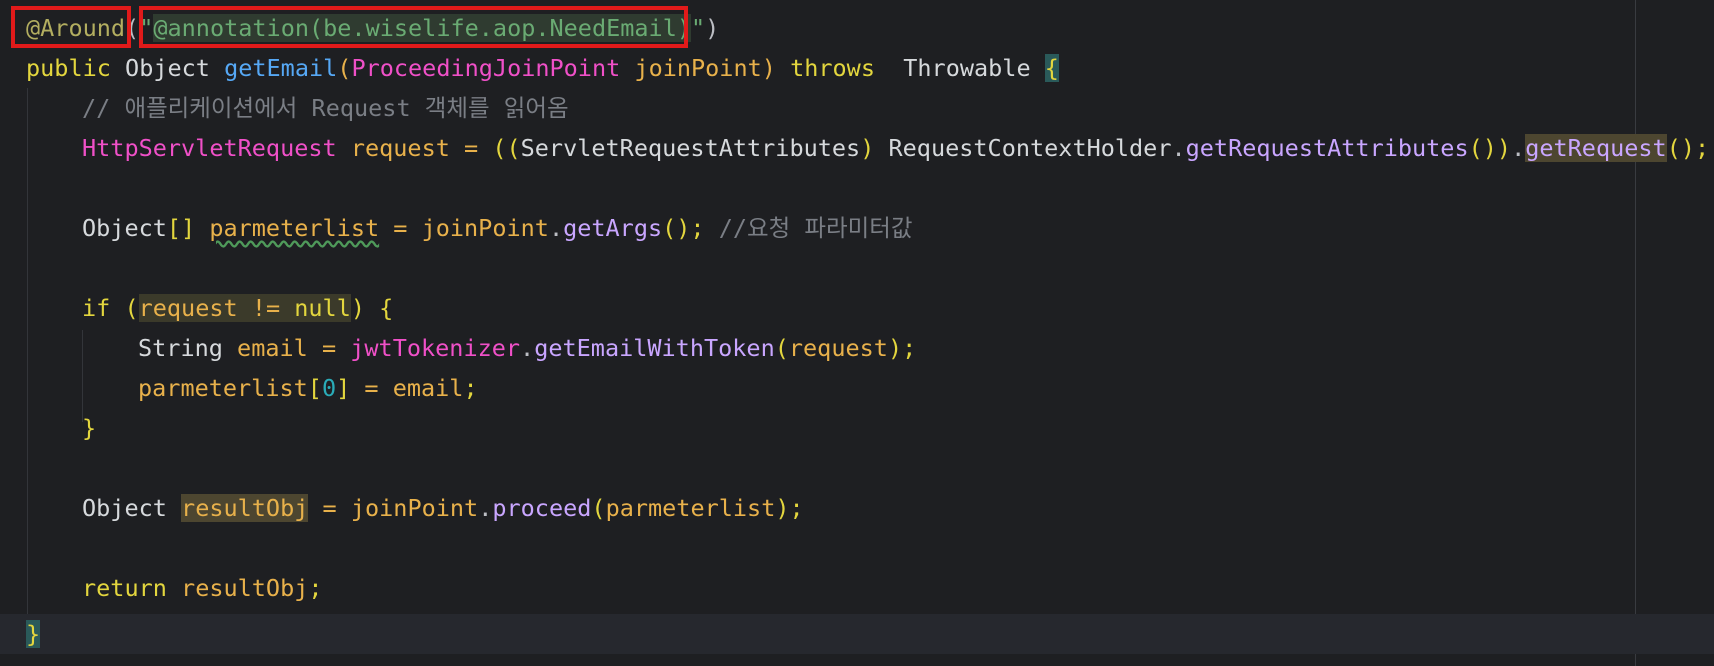 Image resolution: width=1714 pixels, height=666 pixels. I want to click on field-jwt-tokenizer: jwtTokenizer, so click(435, 348).